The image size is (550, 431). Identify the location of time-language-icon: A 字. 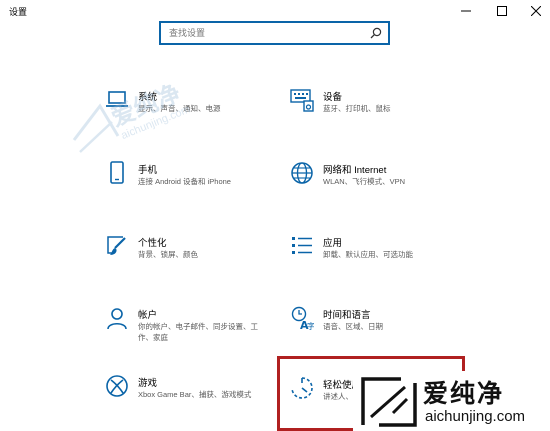
(302, 318).